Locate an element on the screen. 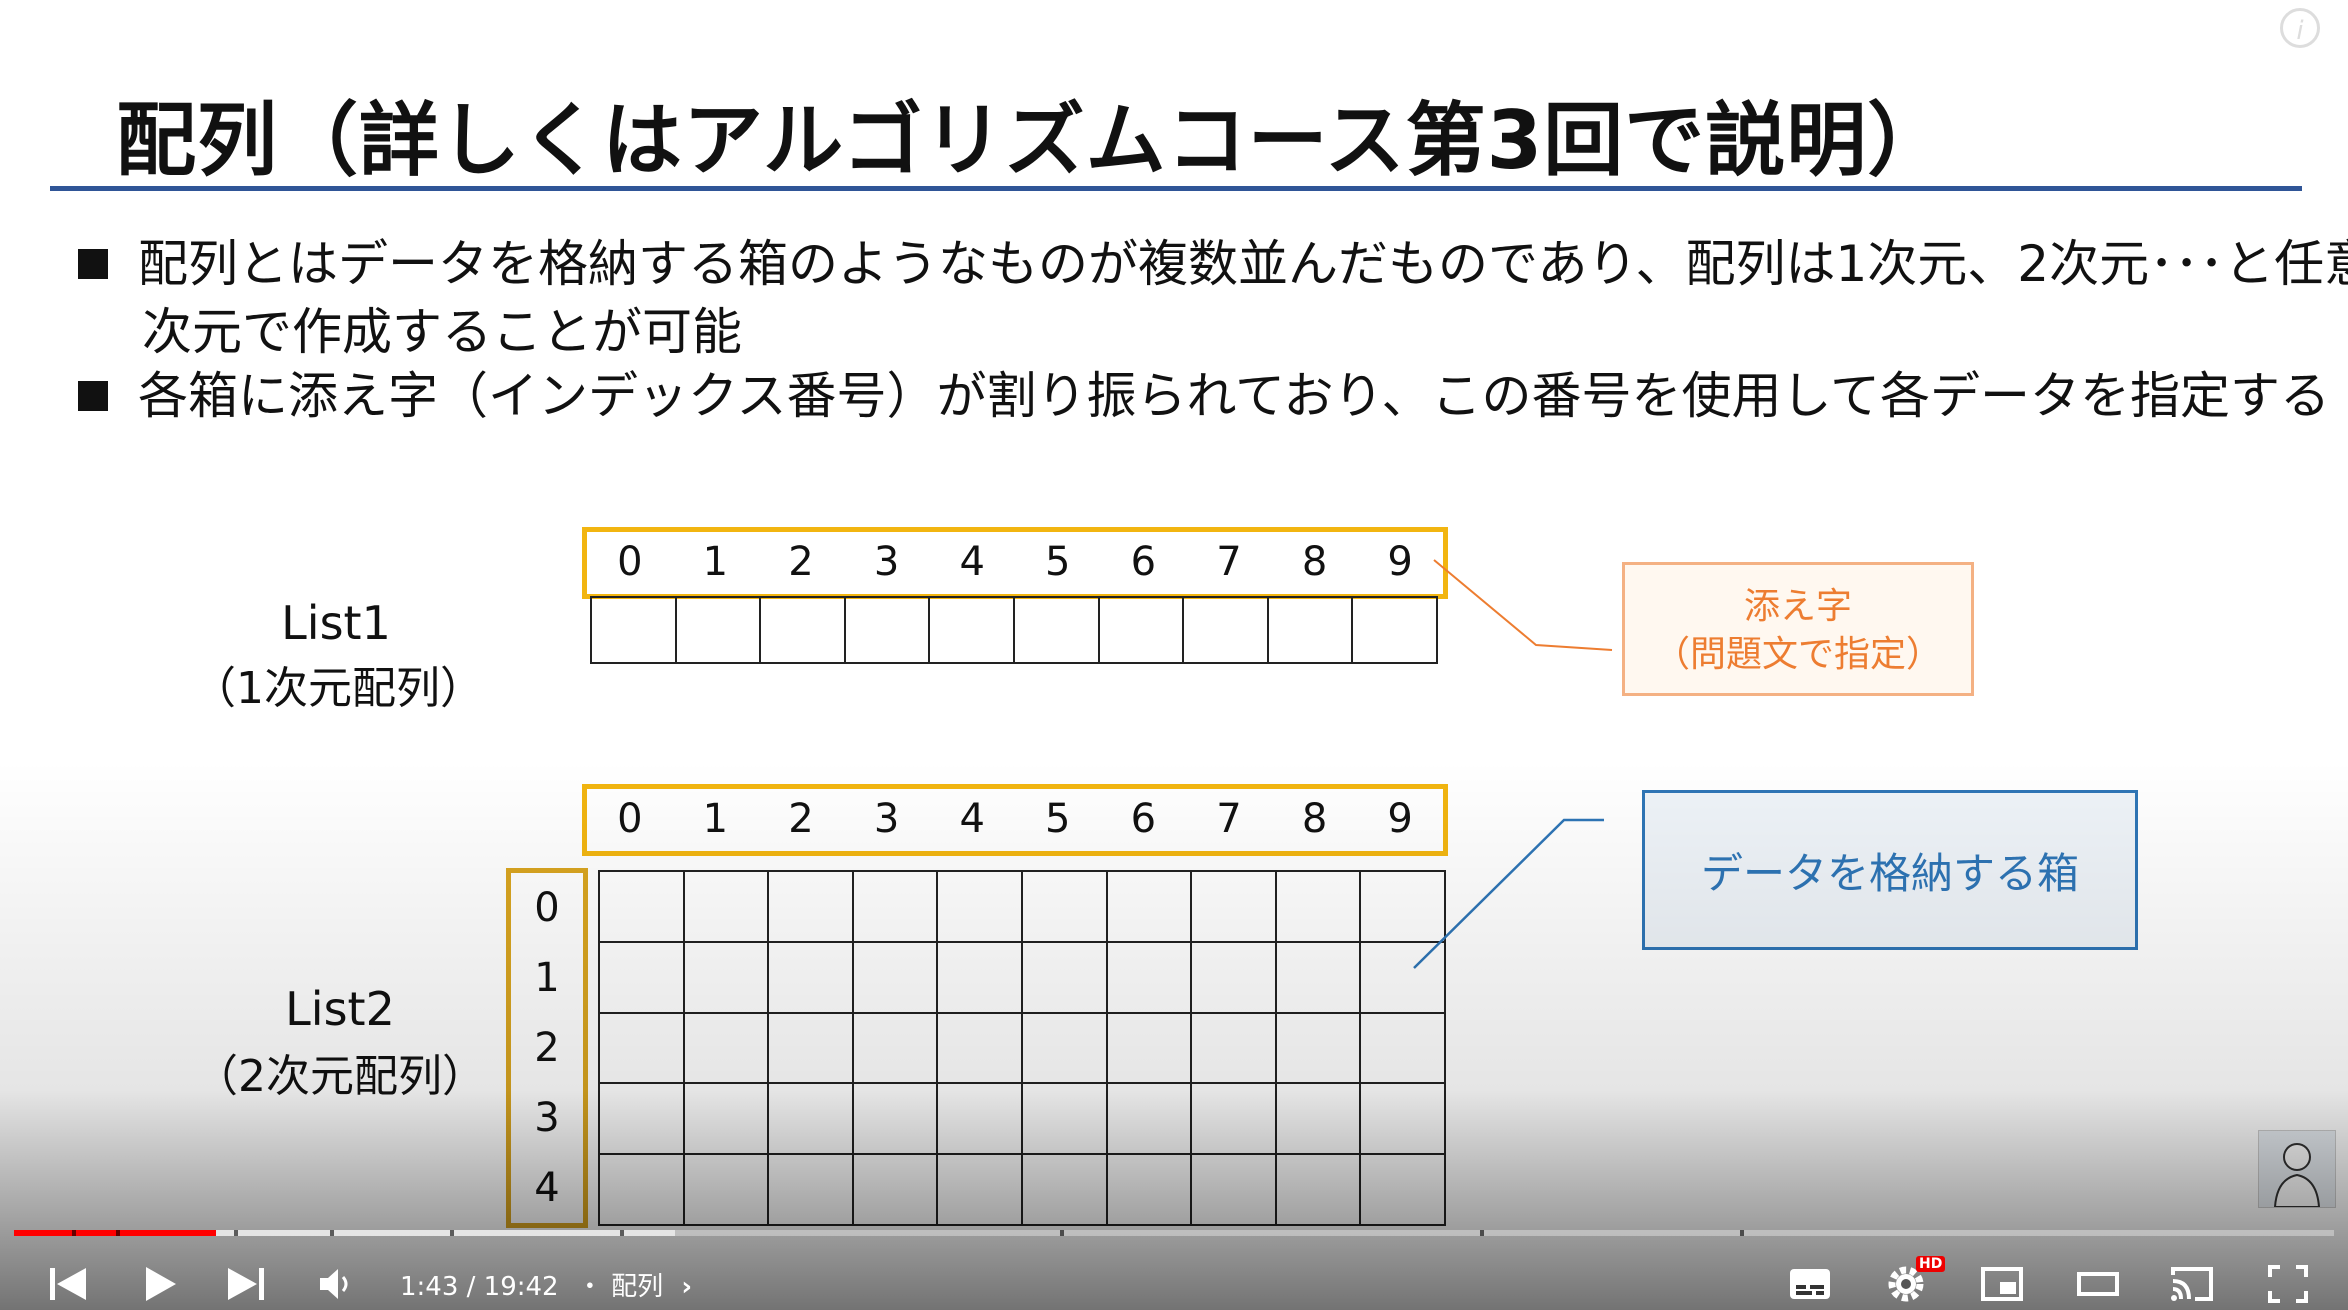 This screenshot has width=2348, height=1310. next-icon is located at coordinates (246, 1284).